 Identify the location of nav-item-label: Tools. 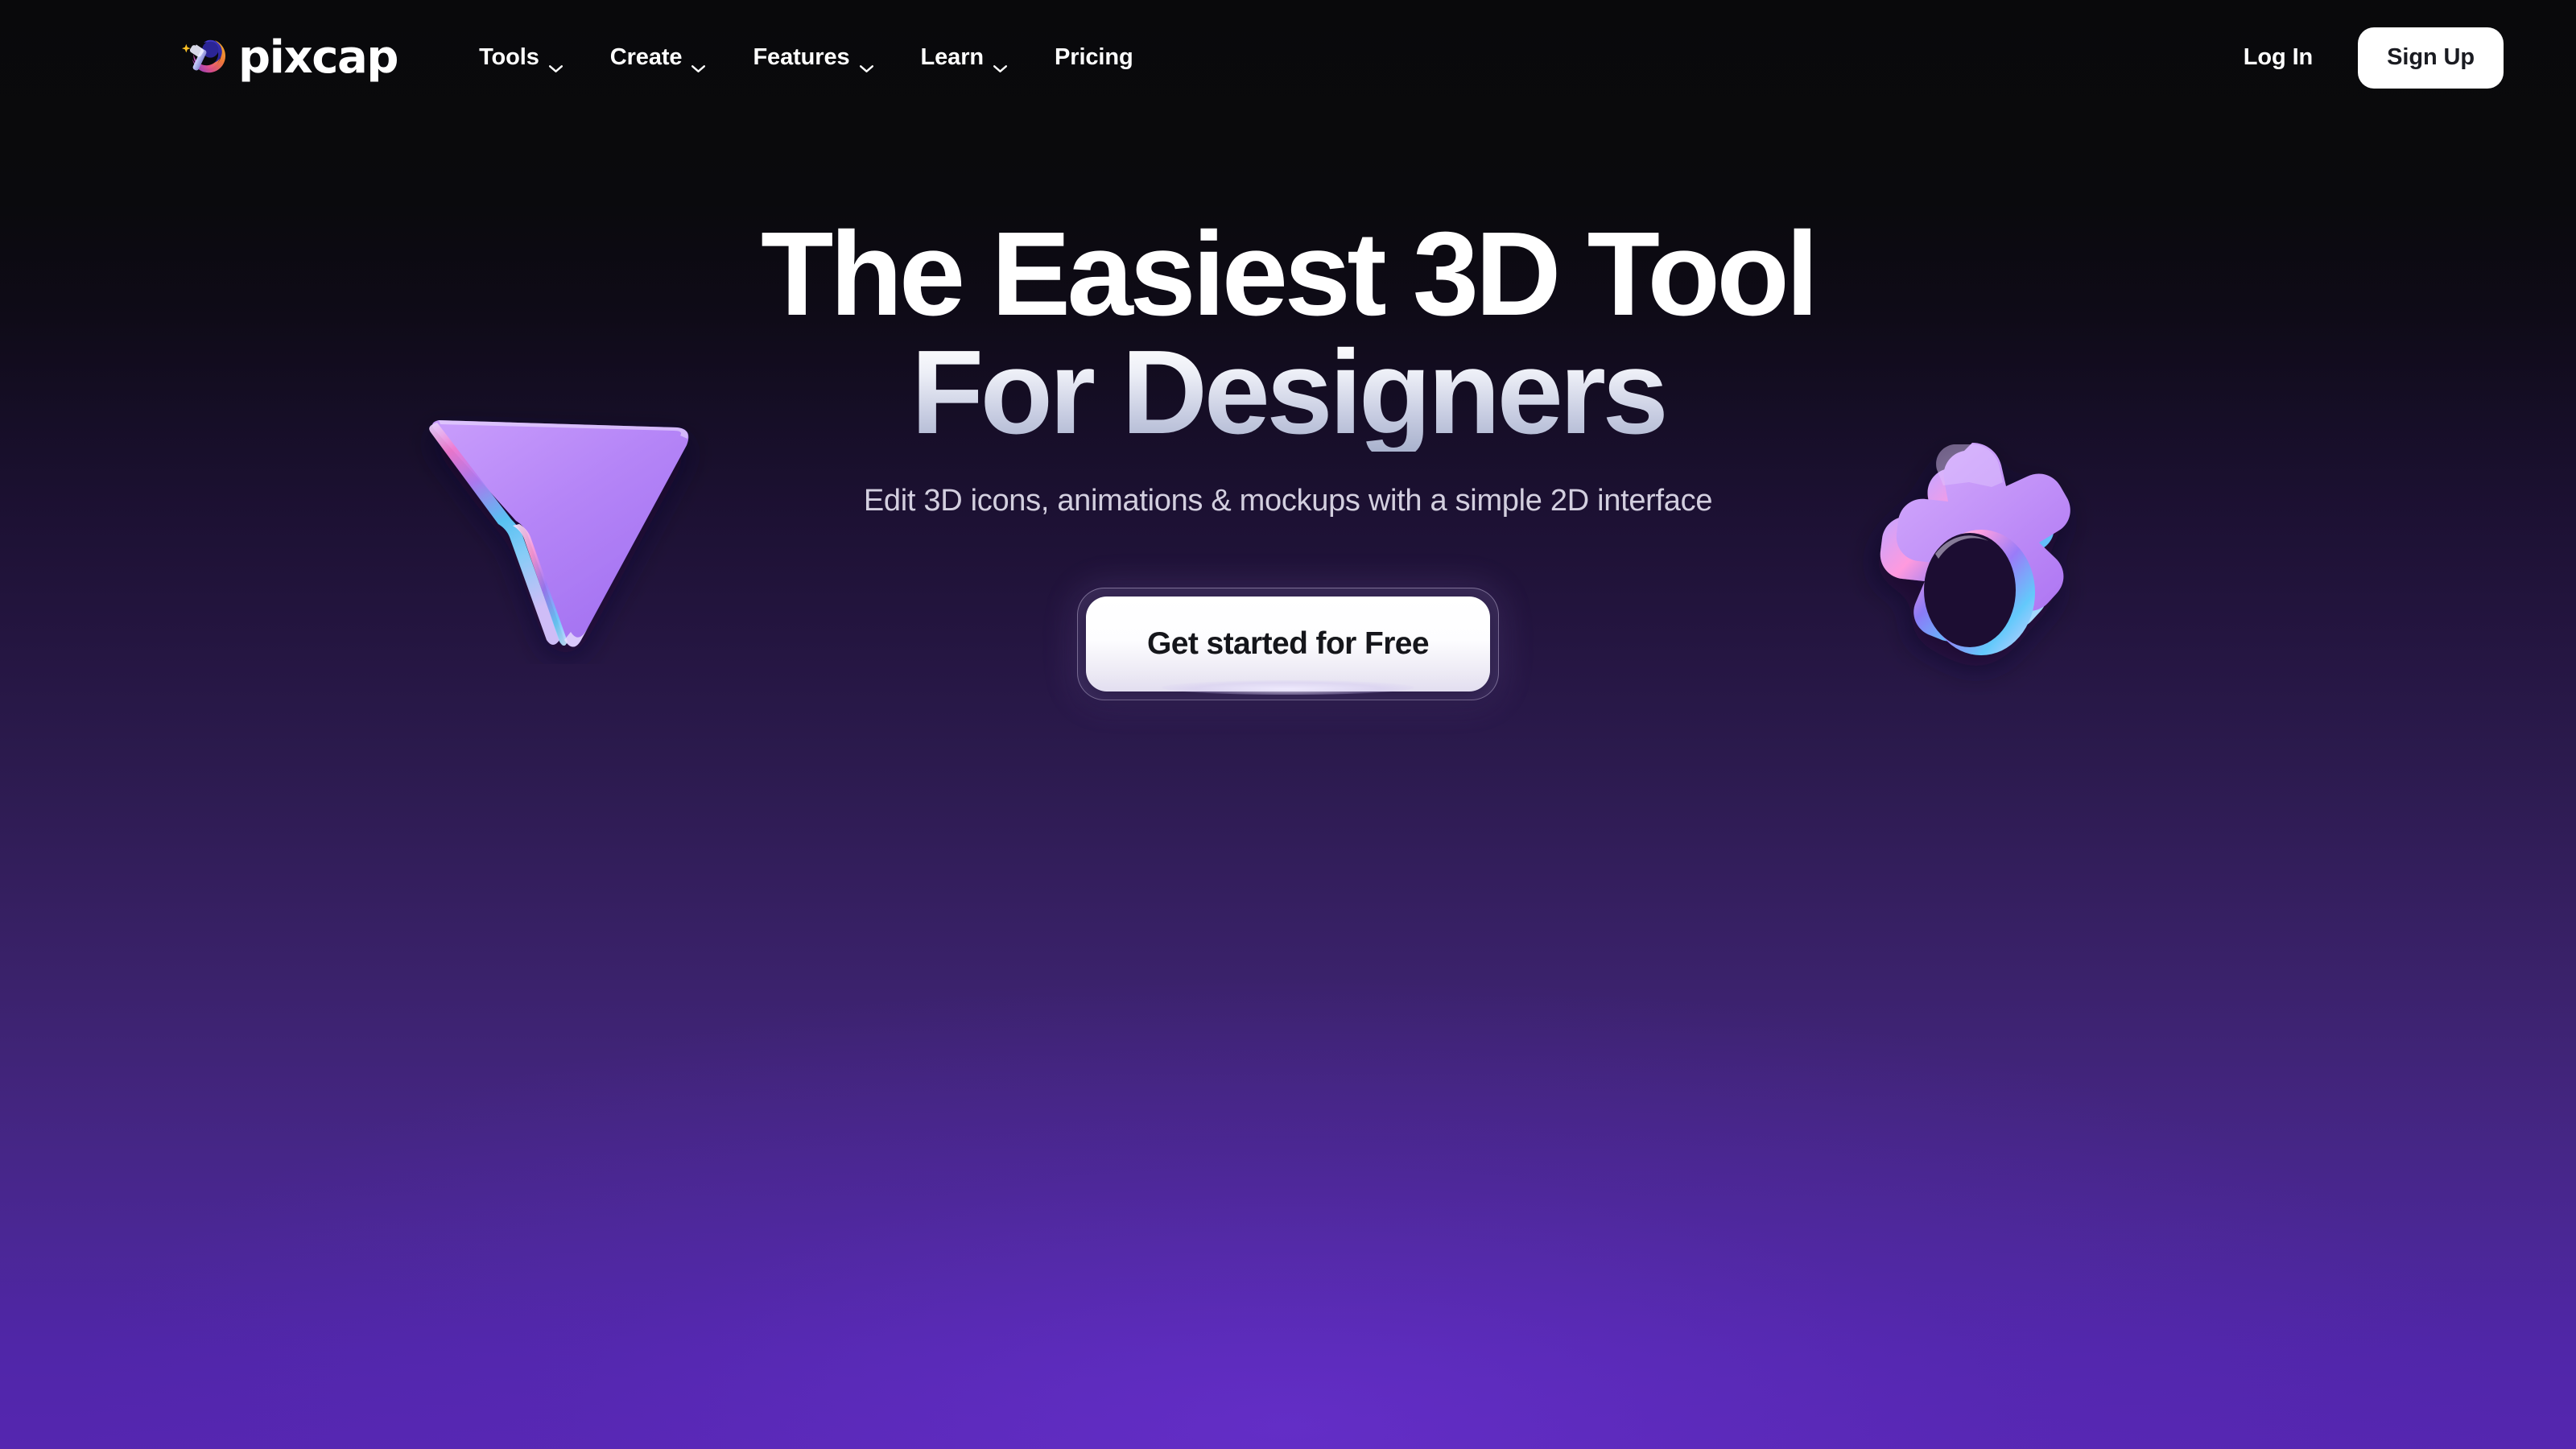
(509, 57).